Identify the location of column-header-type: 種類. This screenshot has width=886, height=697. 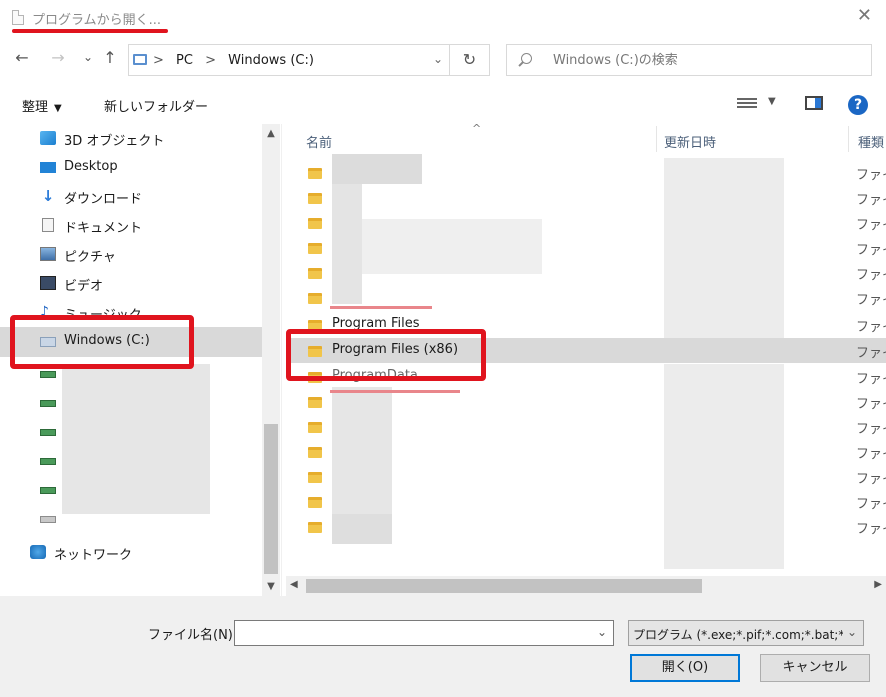
(871, 141).